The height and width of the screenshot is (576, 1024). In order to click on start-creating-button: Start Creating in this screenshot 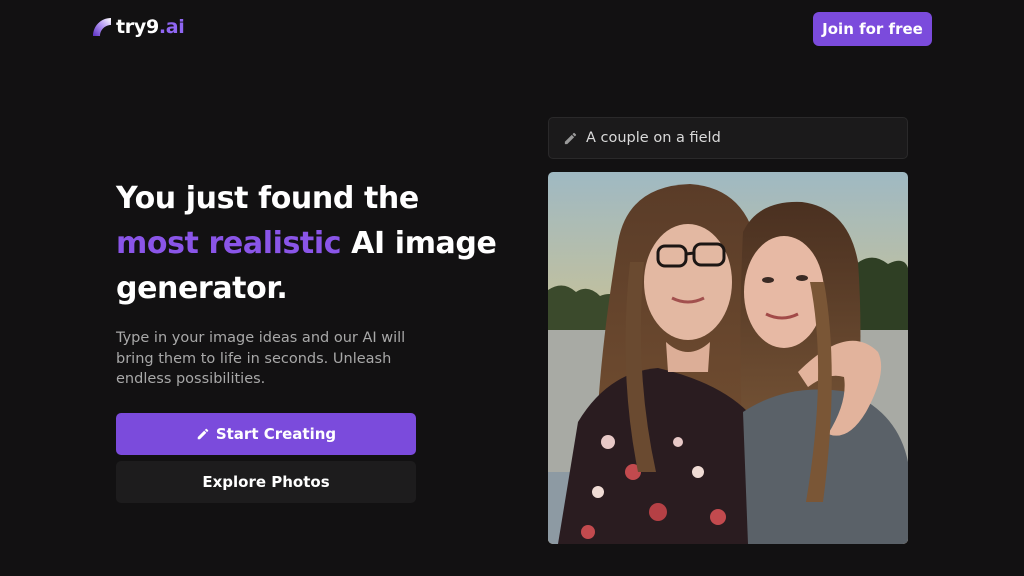, I will do `click(266, 434)`.